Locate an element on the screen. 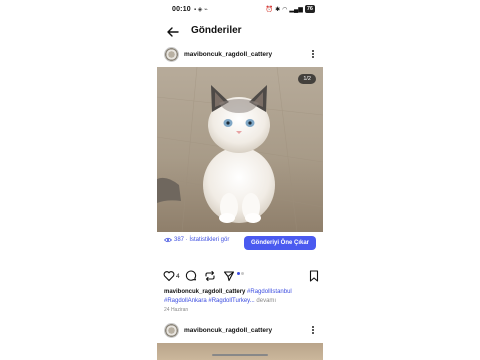 The image size is (480, 360). back-arrow-icon is located at coordinates (173, 32).